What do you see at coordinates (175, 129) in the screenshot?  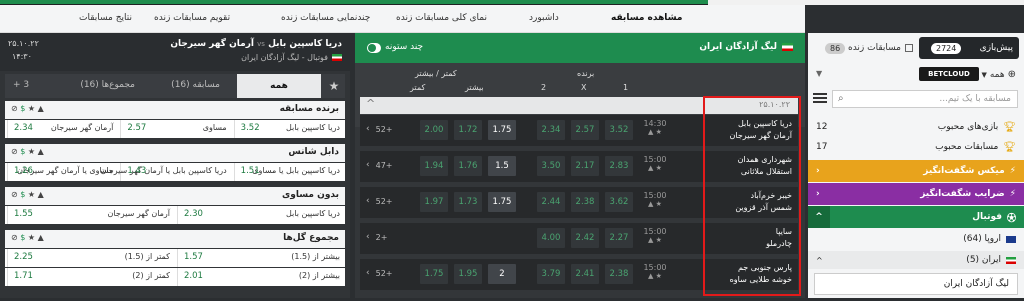 I see `market-outcome: مساوی 2.57` at bounding box center [175, 129].